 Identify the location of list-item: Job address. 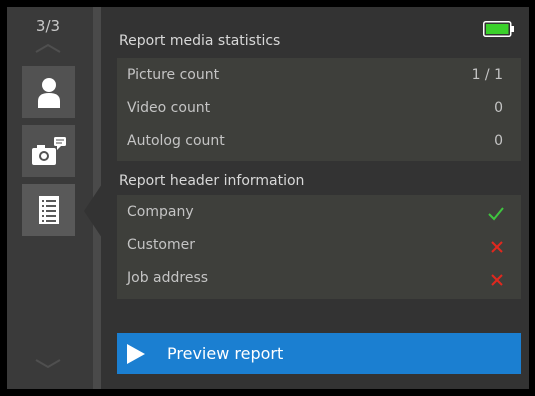
(319, 279).